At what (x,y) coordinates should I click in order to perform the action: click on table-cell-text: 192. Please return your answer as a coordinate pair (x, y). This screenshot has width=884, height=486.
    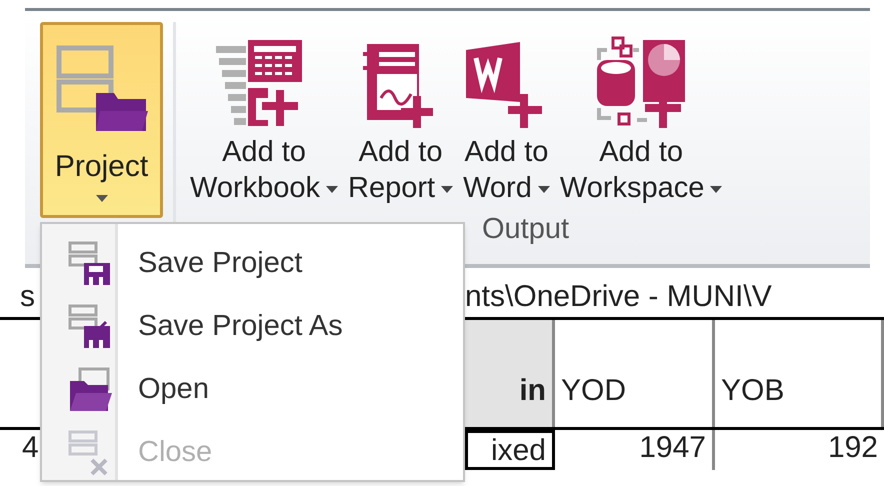
    Looking at the image, I should click on (852, 448).